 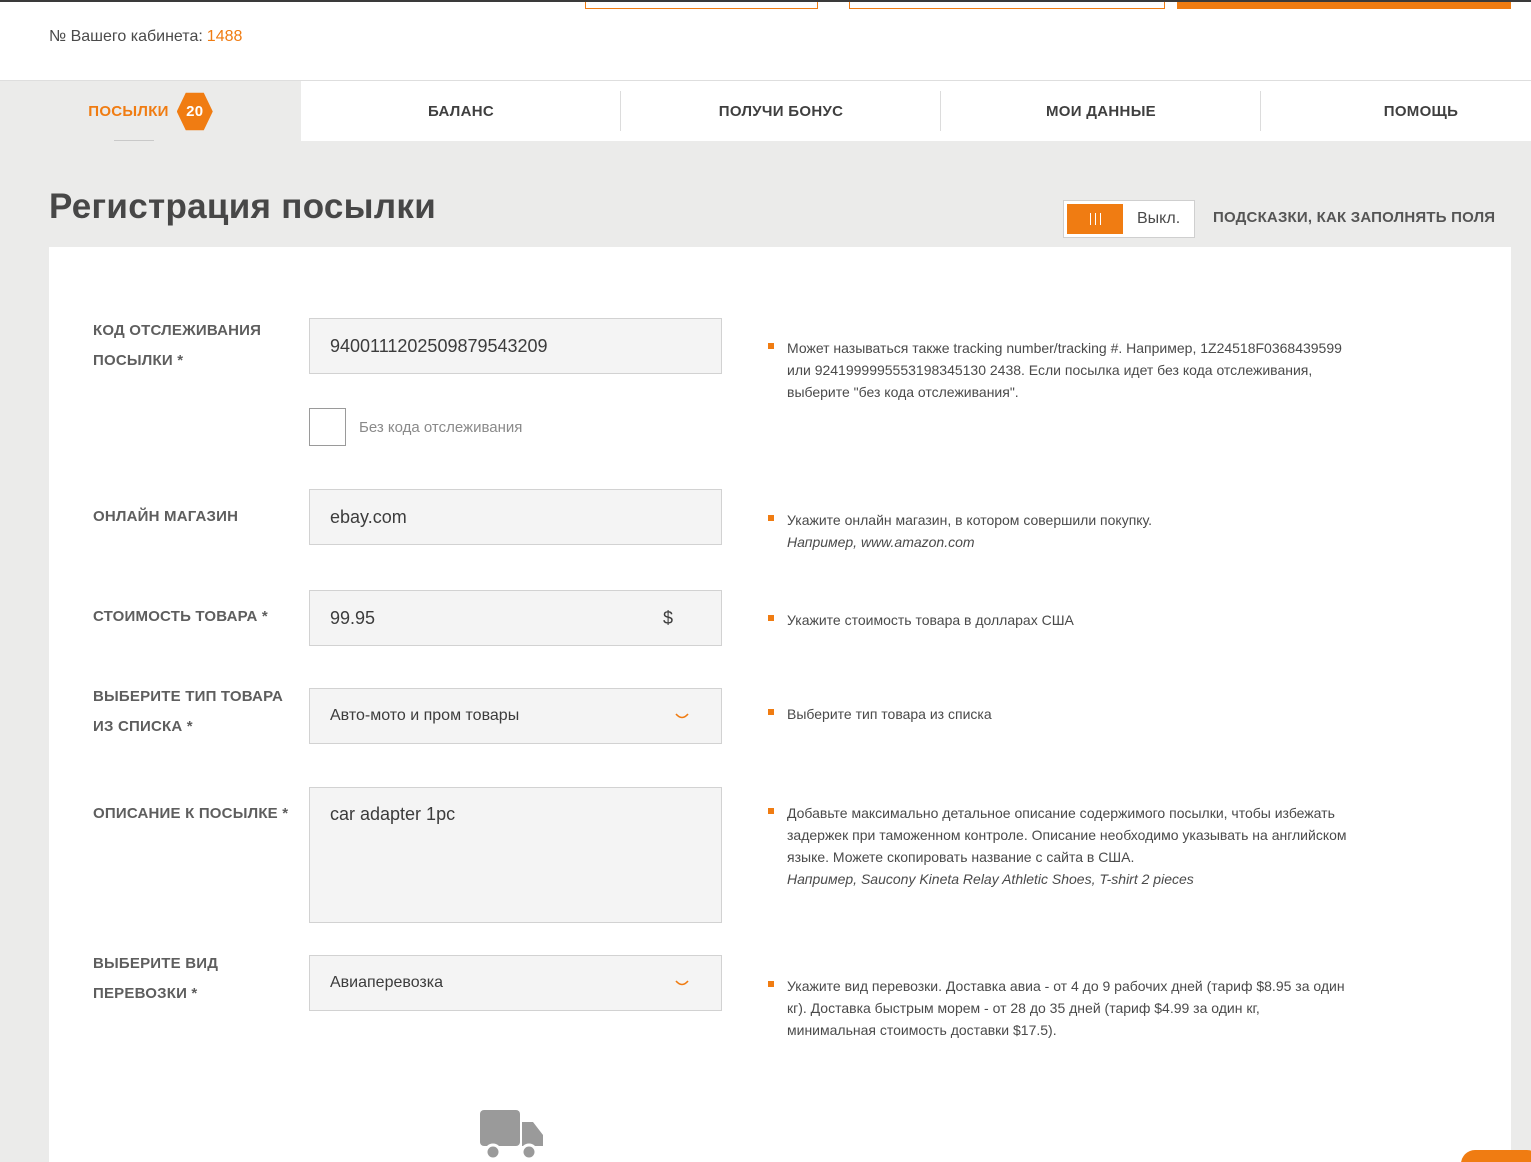 What do you see at coordinates (889, 714) in the screenshot?
I see `category-hint-text: Выберите тип товара из списка` at bounding box center [889, 714].